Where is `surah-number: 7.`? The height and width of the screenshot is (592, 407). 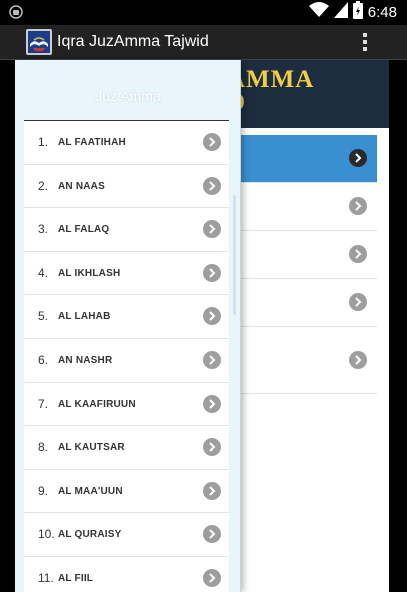
surah-number: 7. is located at coordinates (43, 403).